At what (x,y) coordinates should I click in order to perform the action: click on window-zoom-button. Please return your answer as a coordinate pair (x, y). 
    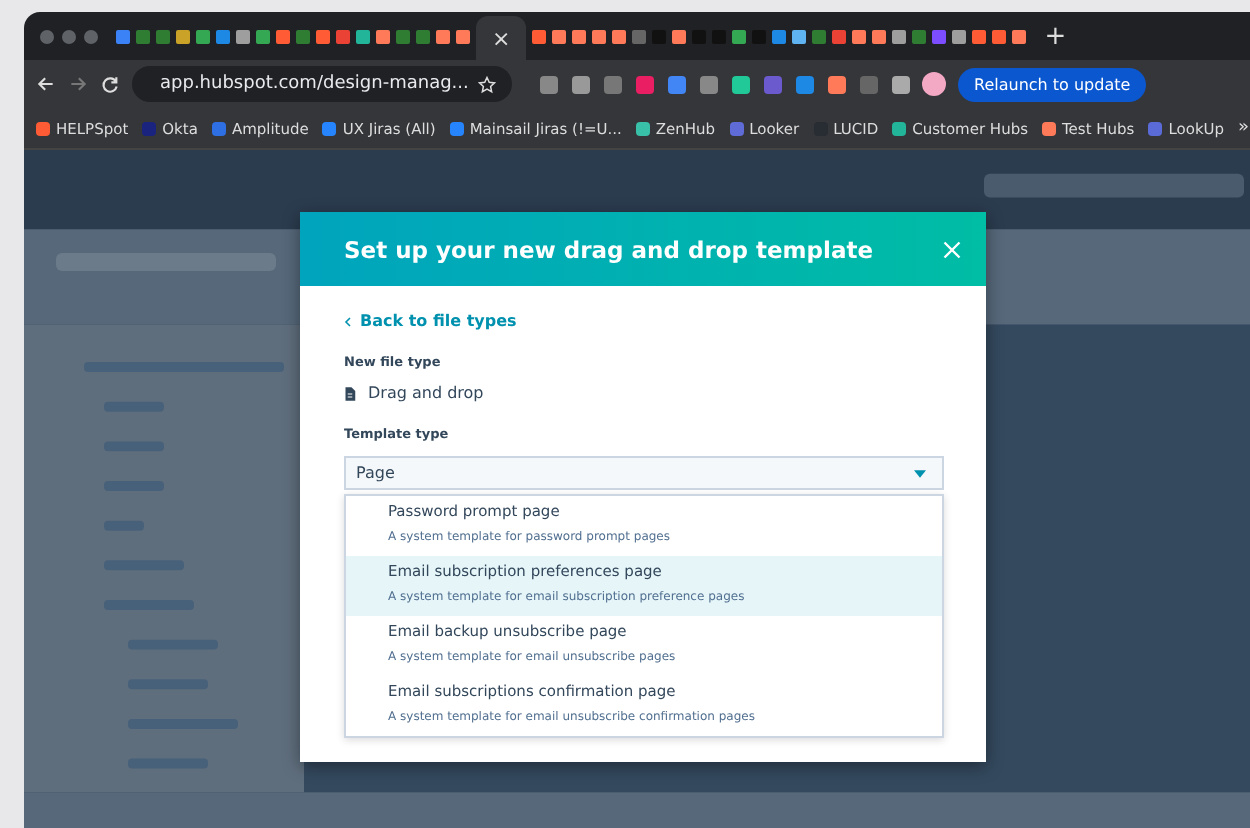
    Looking at the image, I should click on (91, 36).